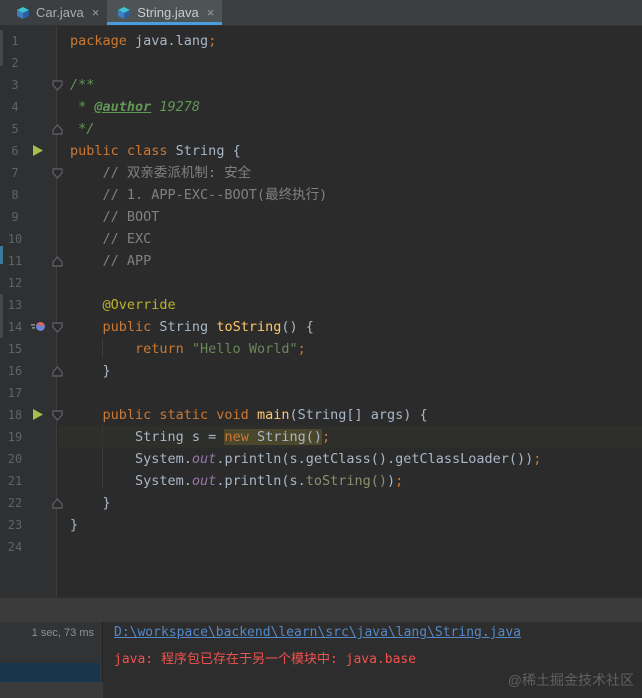 The height and width of the screenshot is (698, 642). I want to click on line-number: 13, so click(15, 305).